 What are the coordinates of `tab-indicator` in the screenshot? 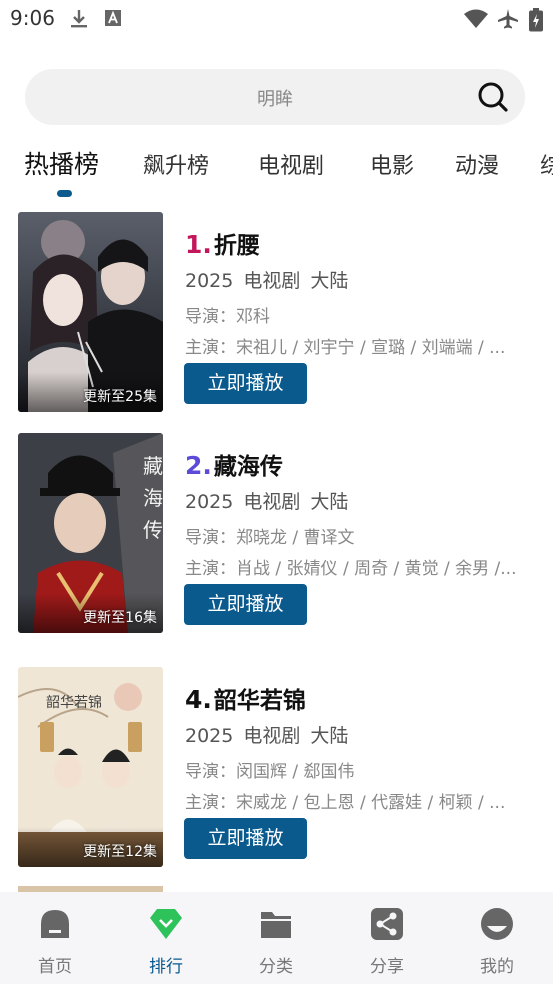 It's located at (64, 193).